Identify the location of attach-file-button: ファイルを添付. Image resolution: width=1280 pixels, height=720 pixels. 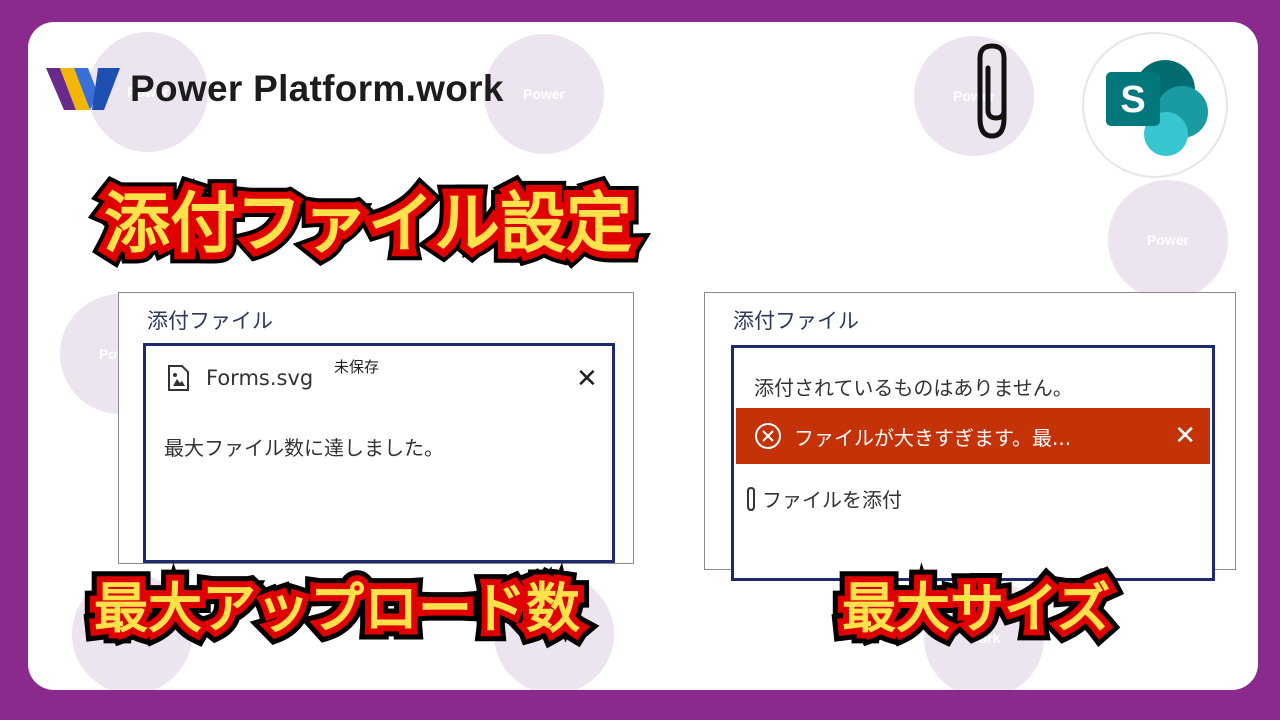
(823, 498).